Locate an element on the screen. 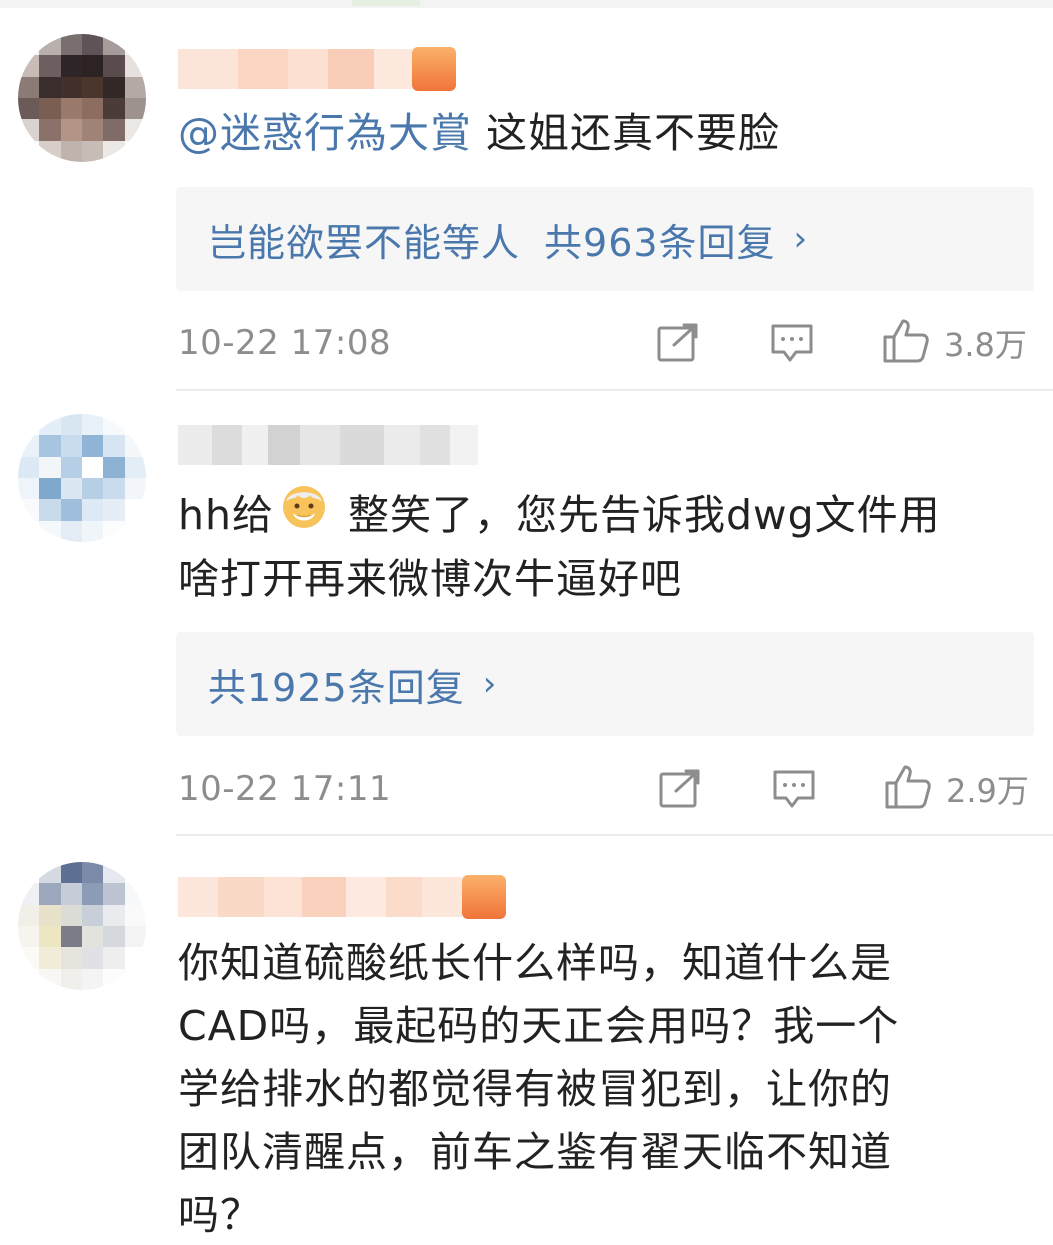 Image resolution: width=1053 pixels, height=1245 pixels. like-button: 3.8万 is located at coordinates (954, 343).